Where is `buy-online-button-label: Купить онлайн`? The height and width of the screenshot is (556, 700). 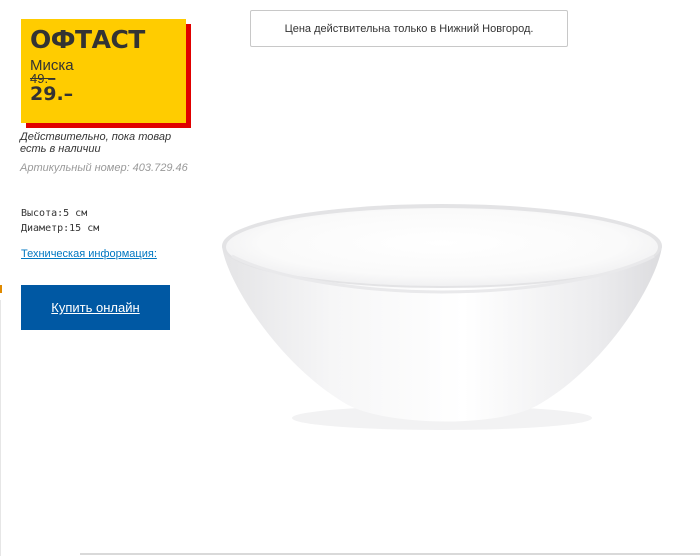
buy-online-button-label: Купить онлайн is located at coordinates (95, 307).